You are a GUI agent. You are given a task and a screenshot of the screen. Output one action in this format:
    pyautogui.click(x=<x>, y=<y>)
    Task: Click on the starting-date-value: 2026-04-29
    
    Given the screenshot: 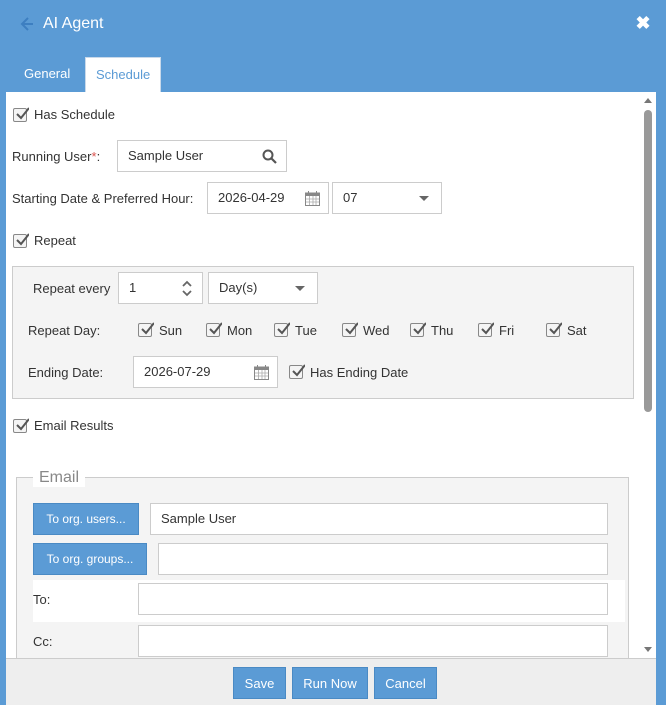 What is the action you would take?
    pyautogui.click(x=251, y=197)
    